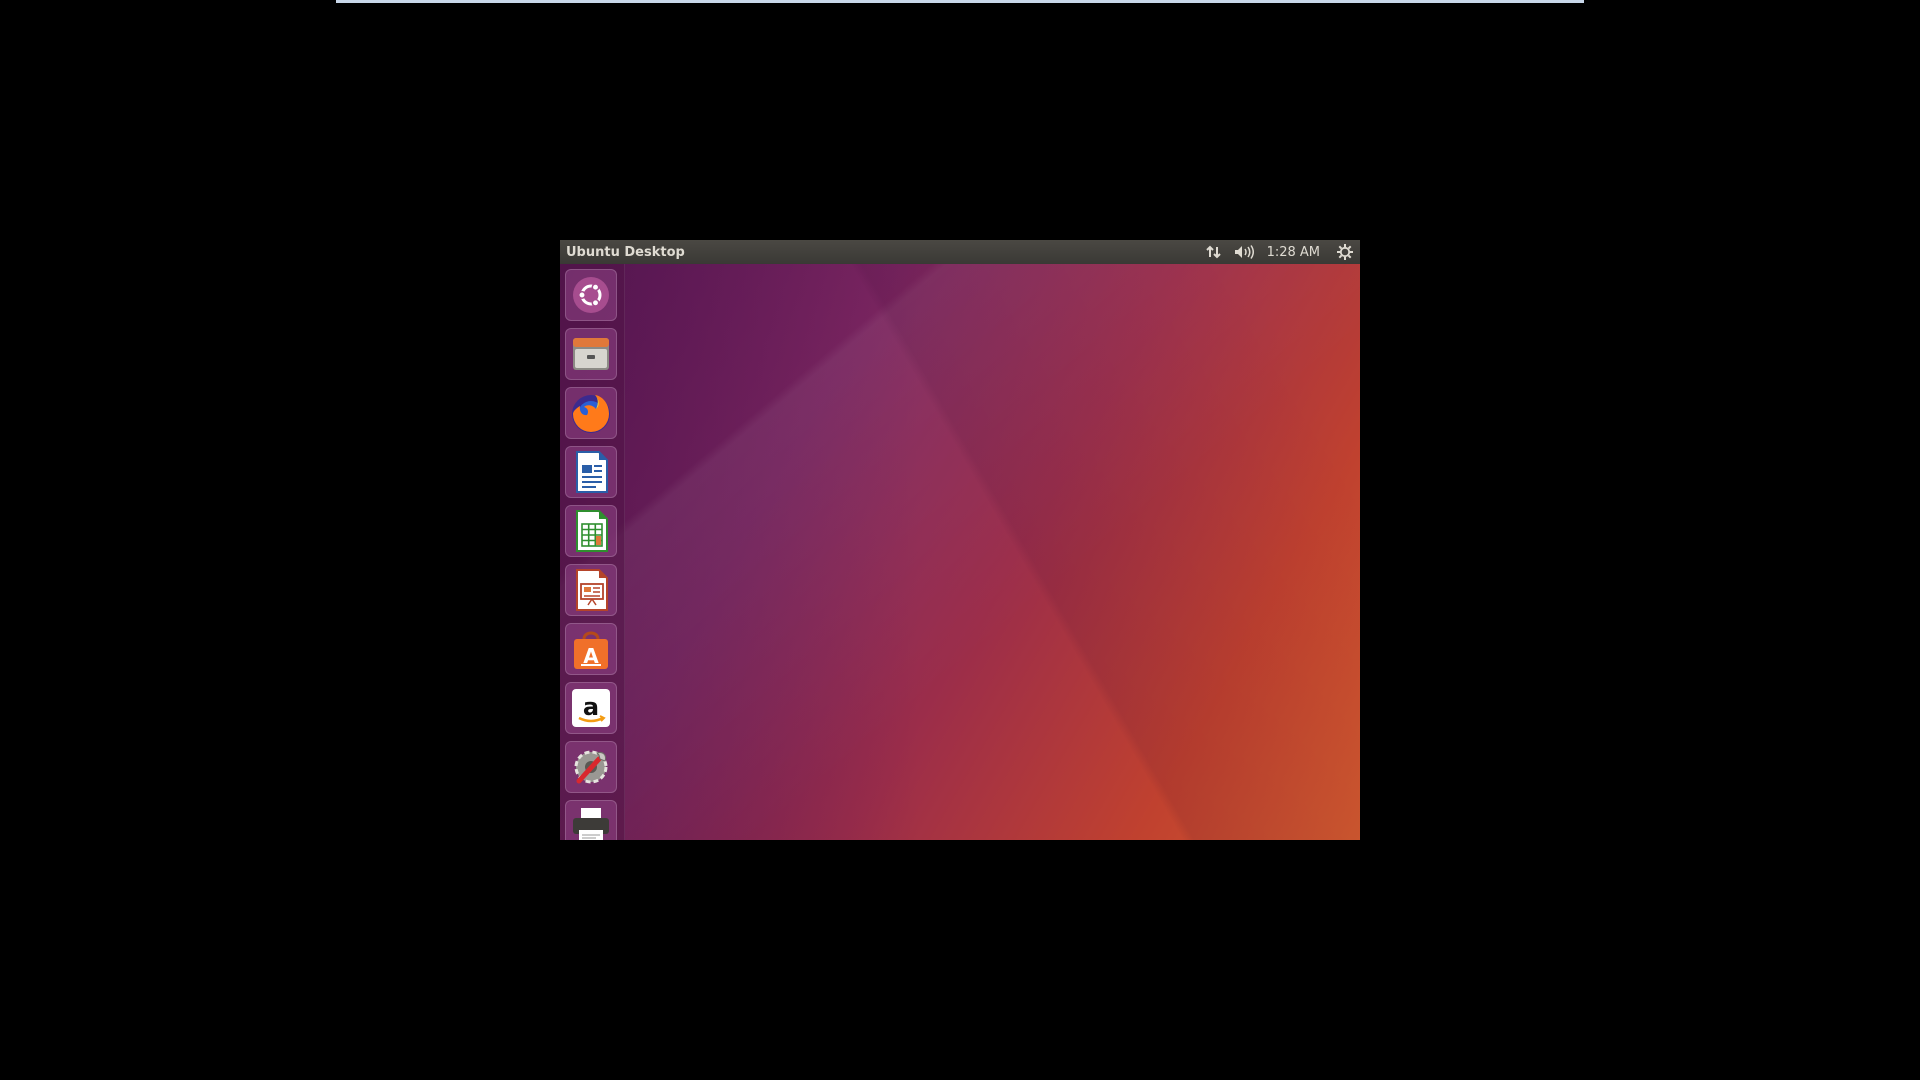 This screenshot has width=1920, height=1080. I want to click on launcher-item-files, so click(591, 354).